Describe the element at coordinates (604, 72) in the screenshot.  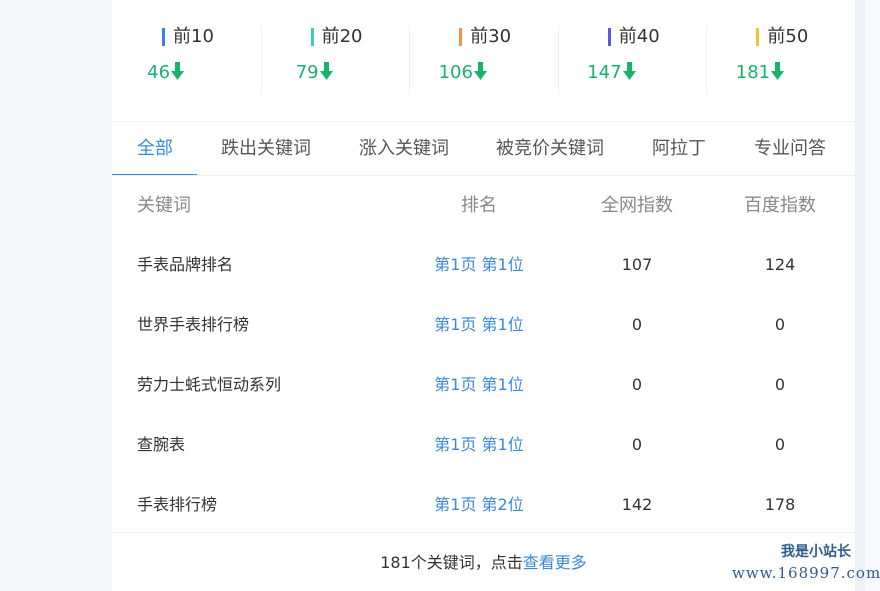
I see `stat-value: 147` at that location.